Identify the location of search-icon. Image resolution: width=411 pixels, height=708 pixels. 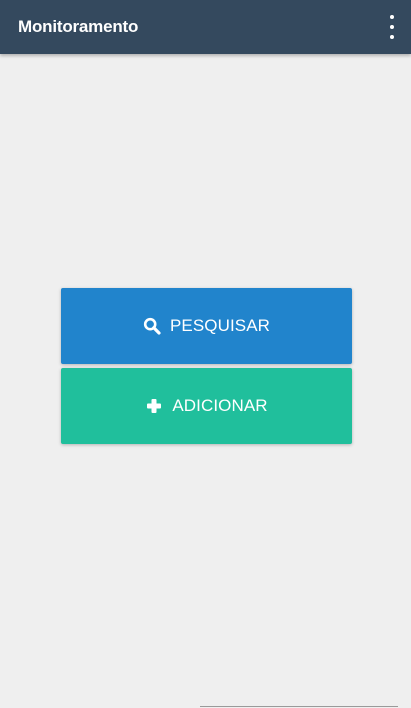
(152, 326).